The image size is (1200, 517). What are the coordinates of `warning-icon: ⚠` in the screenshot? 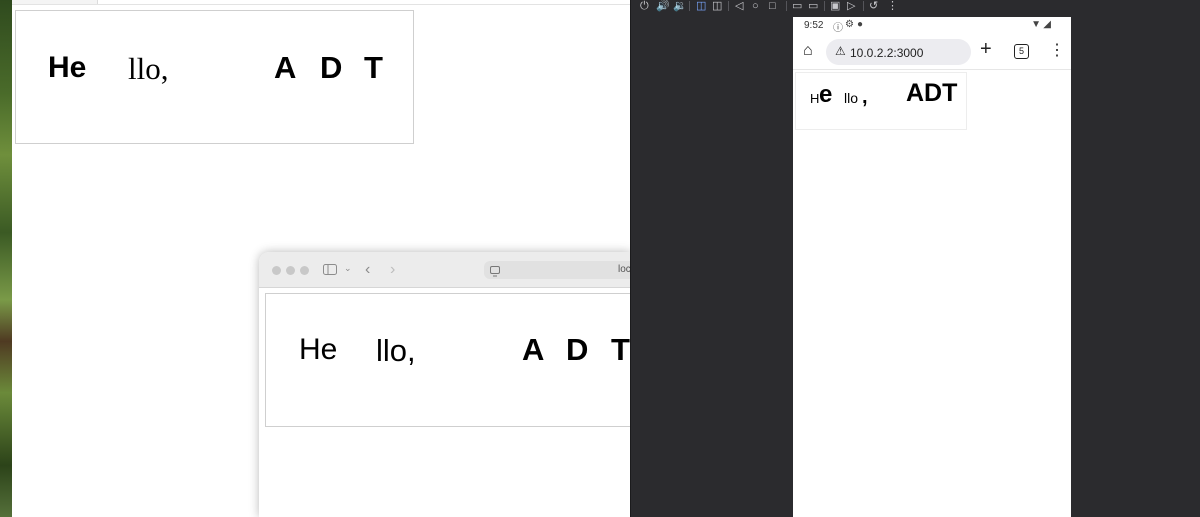 It's located at (840, 51).